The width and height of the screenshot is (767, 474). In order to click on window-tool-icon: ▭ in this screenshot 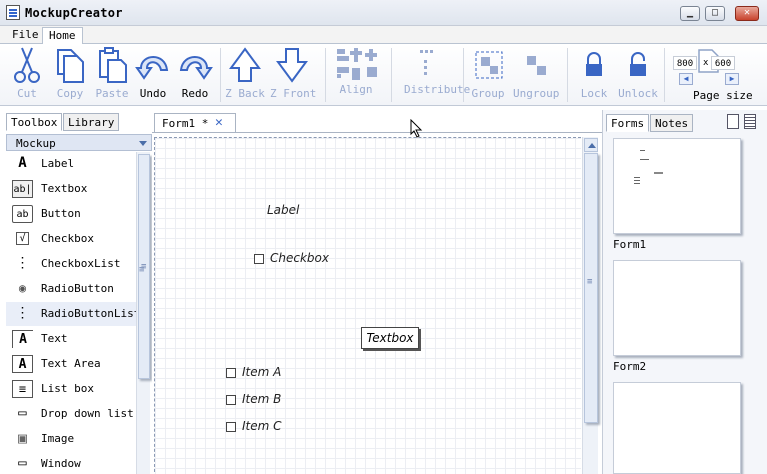, I will do `click(22, 463)`.